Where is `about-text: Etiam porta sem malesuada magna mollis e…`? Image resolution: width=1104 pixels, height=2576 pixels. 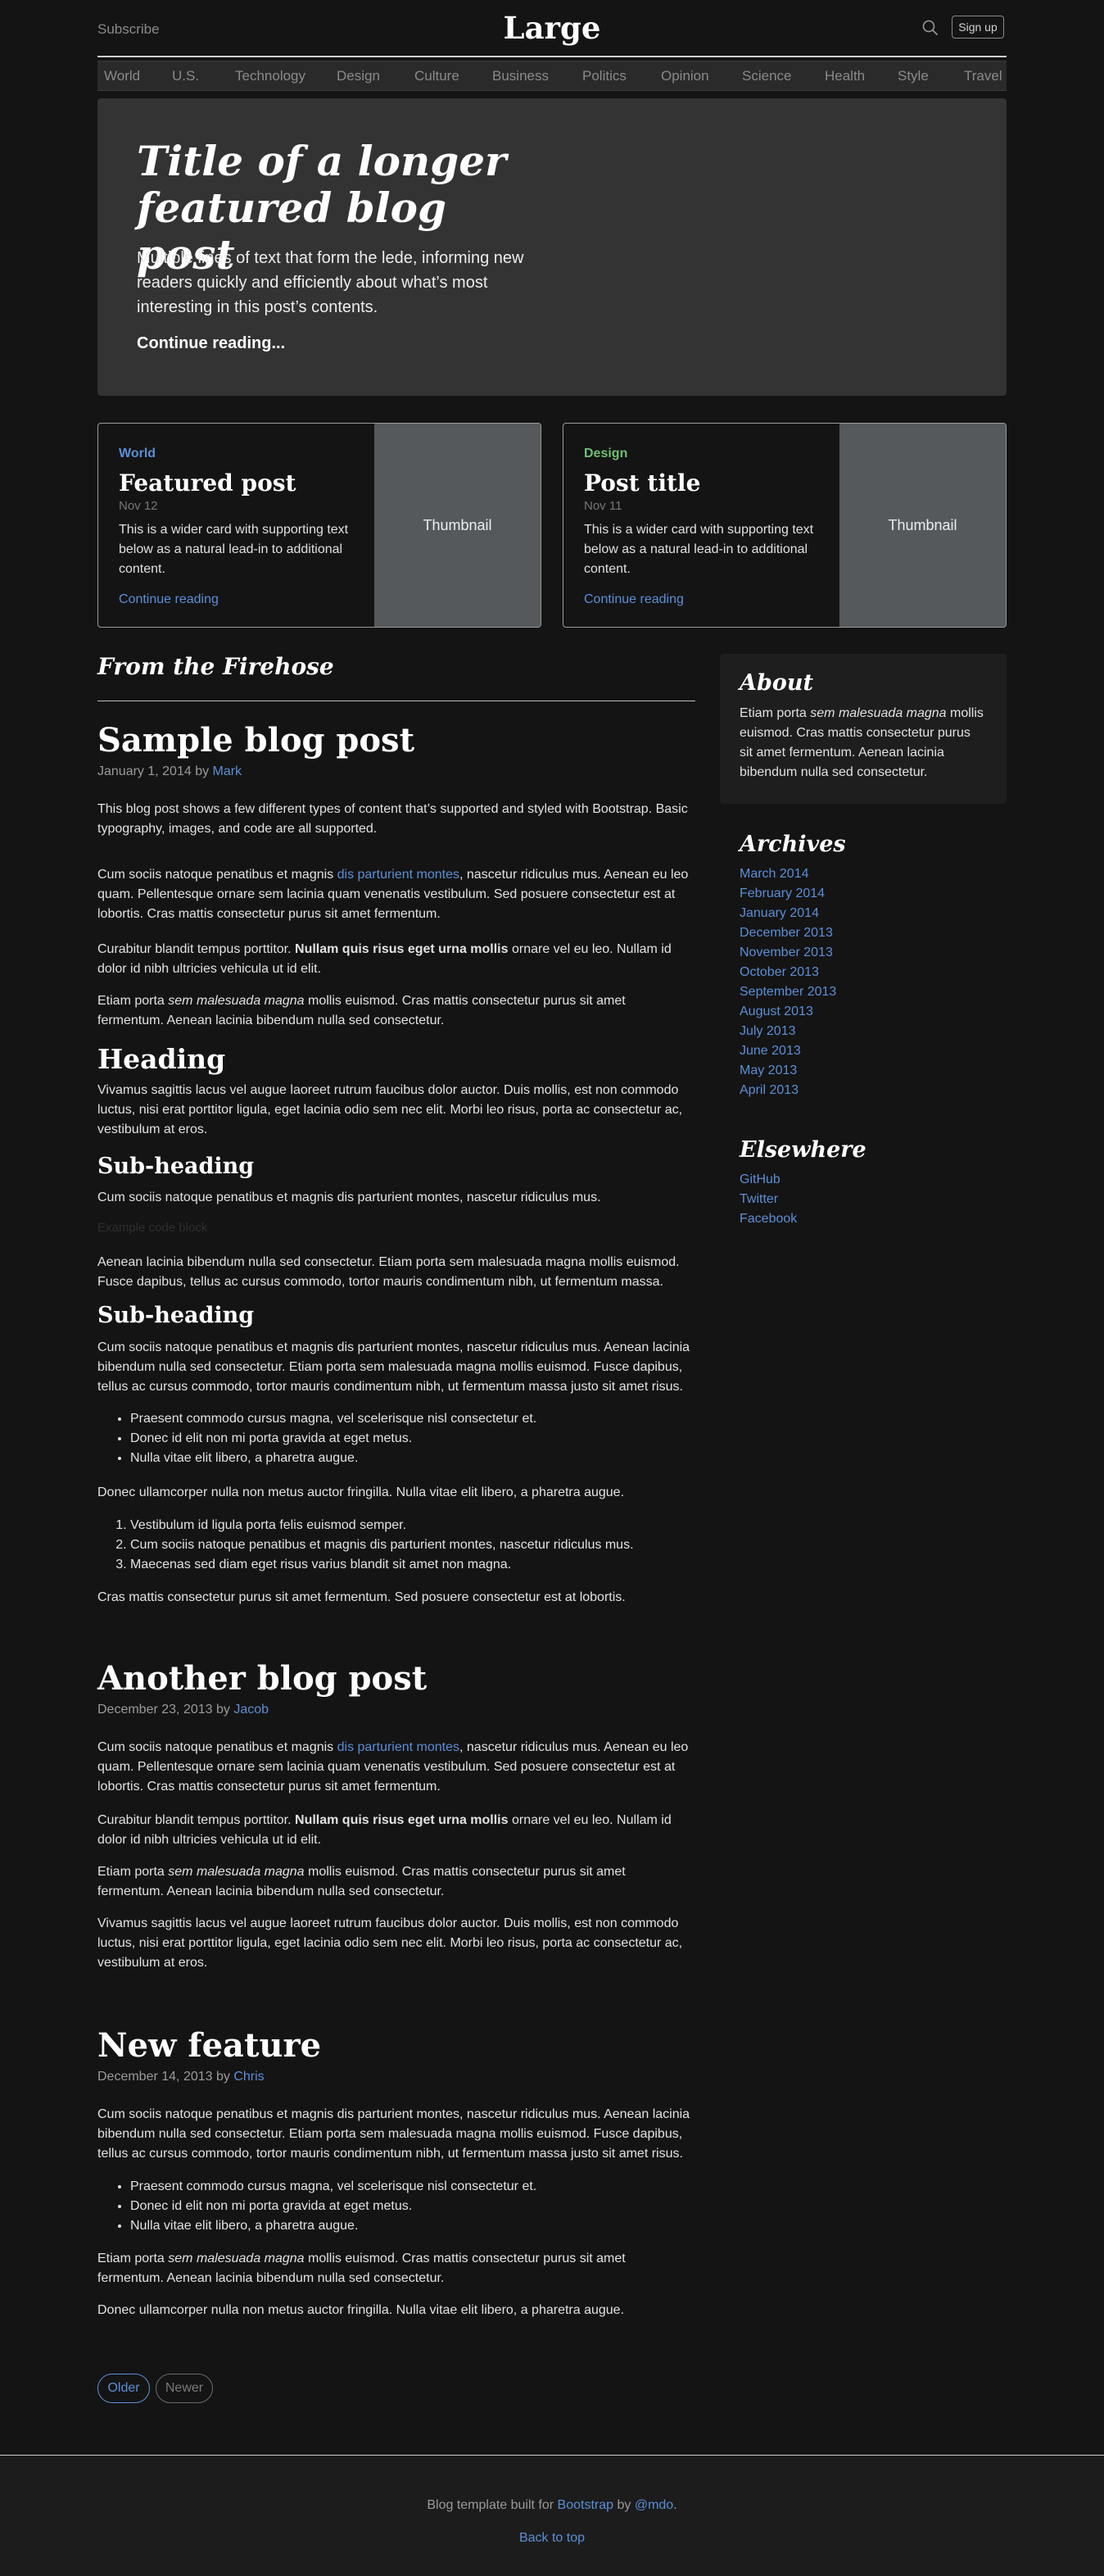
about-text: Etiam porta sem malesuada magna mollis e… is located at coordinates (862, 743).